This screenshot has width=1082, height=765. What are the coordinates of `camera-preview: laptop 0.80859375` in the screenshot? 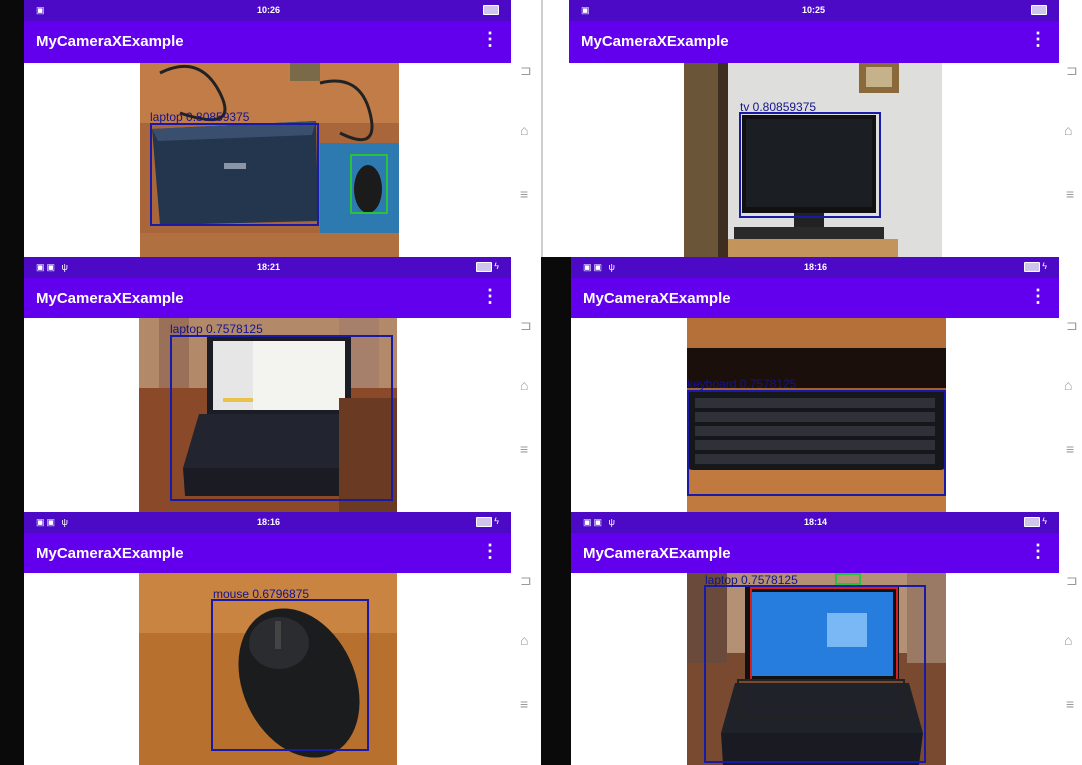 It's located at (269, 160).